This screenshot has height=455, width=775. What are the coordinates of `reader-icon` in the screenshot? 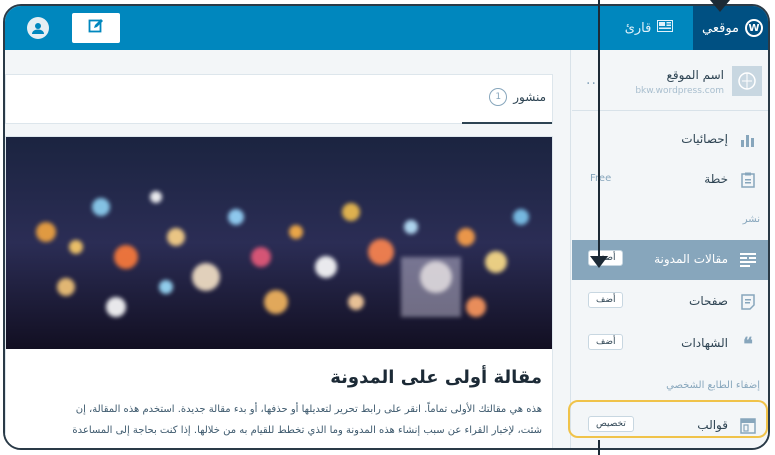 It's located at (665, 28).